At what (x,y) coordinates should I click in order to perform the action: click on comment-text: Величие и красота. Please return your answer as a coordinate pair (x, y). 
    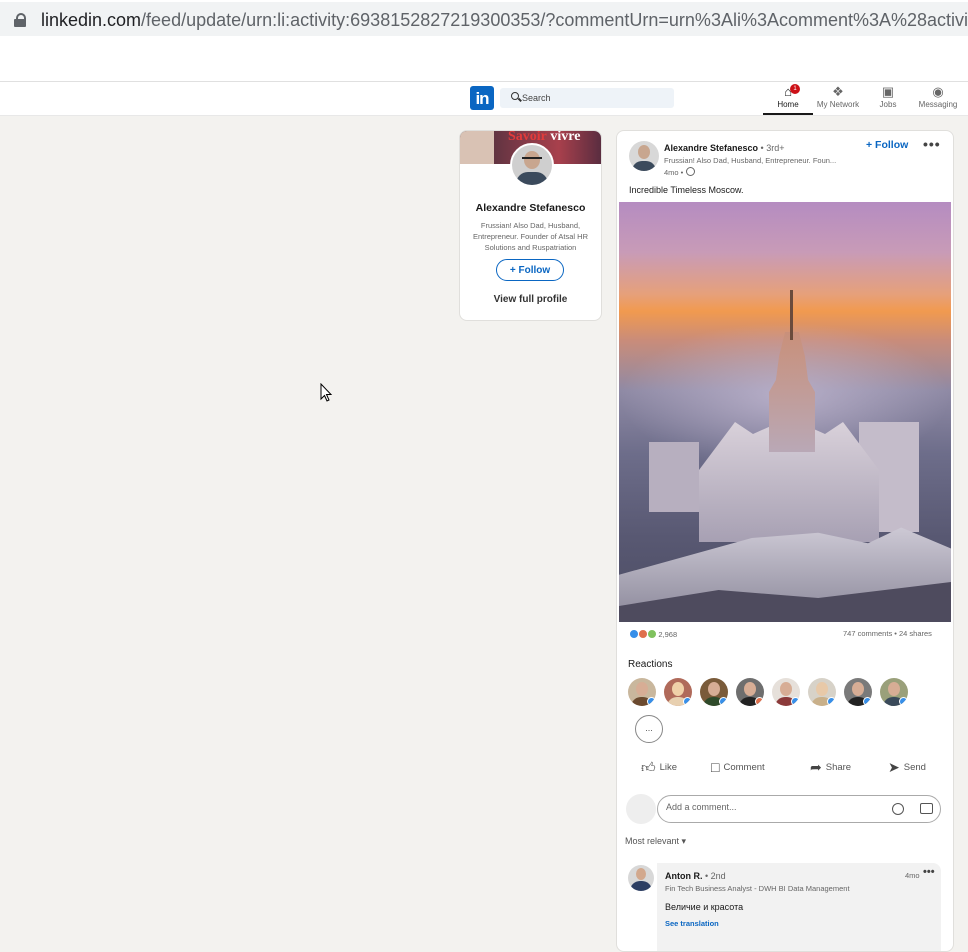
    Looking at the image, I should click on (704, 907).